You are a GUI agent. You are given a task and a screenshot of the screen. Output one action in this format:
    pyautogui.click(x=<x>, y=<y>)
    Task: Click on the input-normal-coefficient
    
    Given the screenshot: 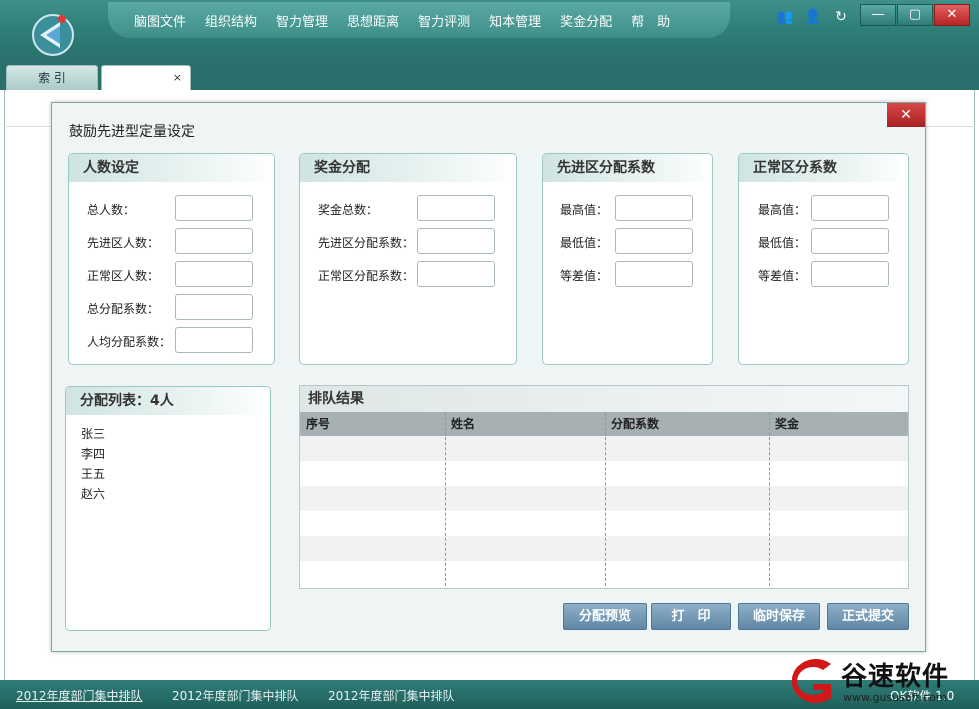 What is the action you would take?
    pyautogui.click(x=456, y=274)
    